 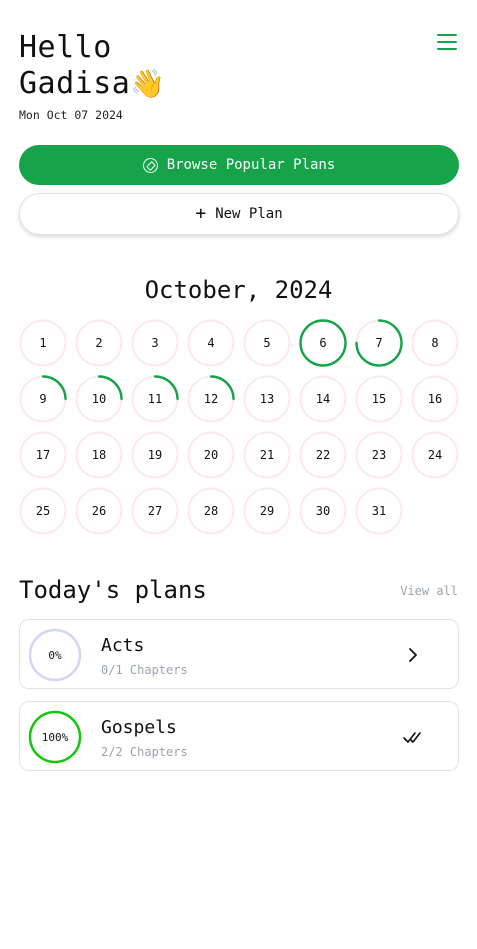 I want to click on calendar-day-number: 17, so click(x=43, y=455).